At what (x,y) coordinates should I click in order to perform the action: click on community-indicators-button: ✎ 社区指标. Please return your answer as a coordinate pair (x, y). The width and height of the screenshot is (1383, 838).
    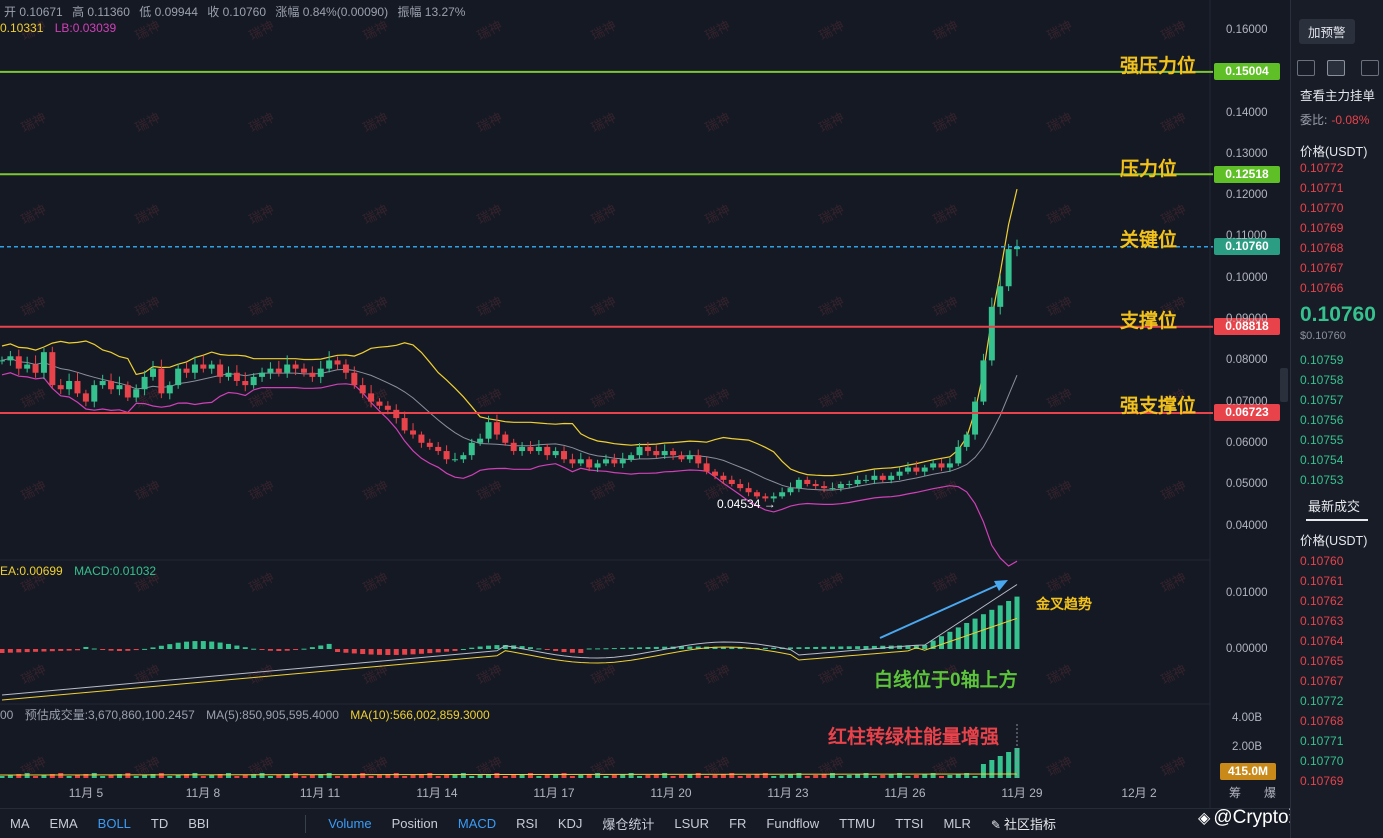
    Looking at the image, I should click on (1023, 823).